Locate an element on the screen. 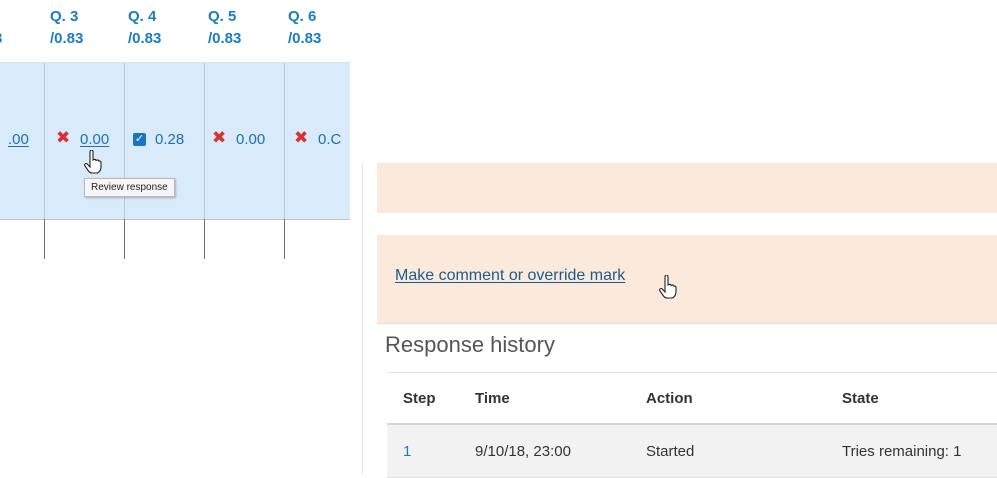 Image resolution: width=997 pixels, height=478 pixels. question-feedback-box is located at coordinates (687, 188).